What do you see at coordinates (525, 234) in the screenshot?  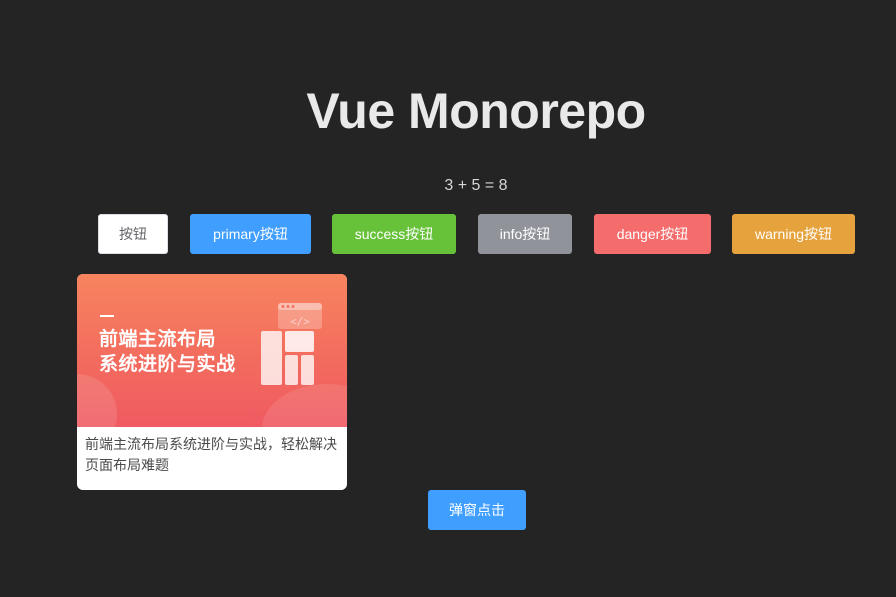 I see `info-button: info按钮` at bounding box center [525, 234].